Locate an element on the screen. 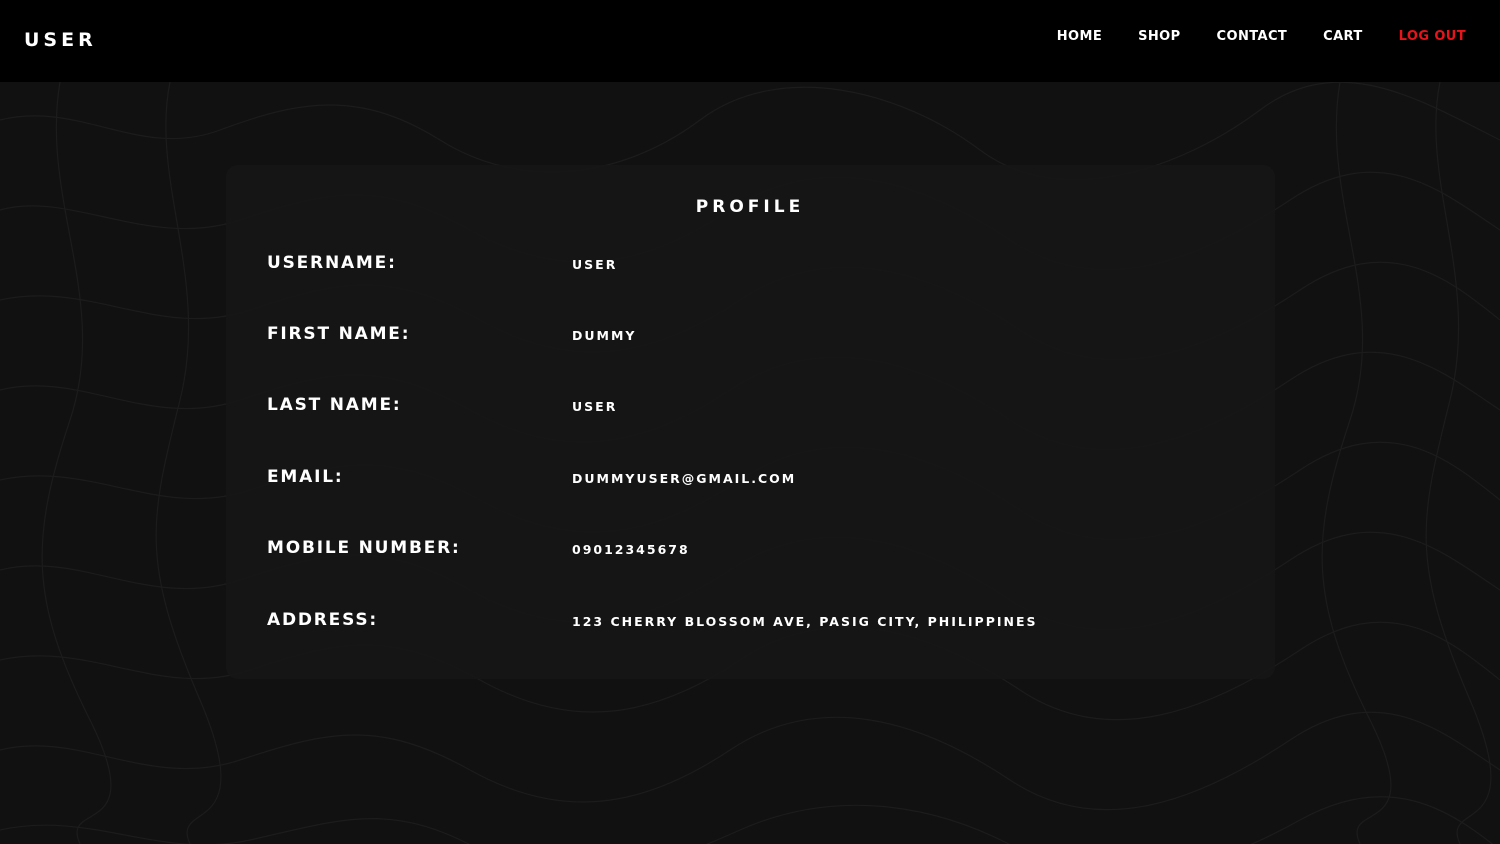  email-row: EMAIL: DUMMYUSER@GMAIL.COM is located at coordinates (747, 482).